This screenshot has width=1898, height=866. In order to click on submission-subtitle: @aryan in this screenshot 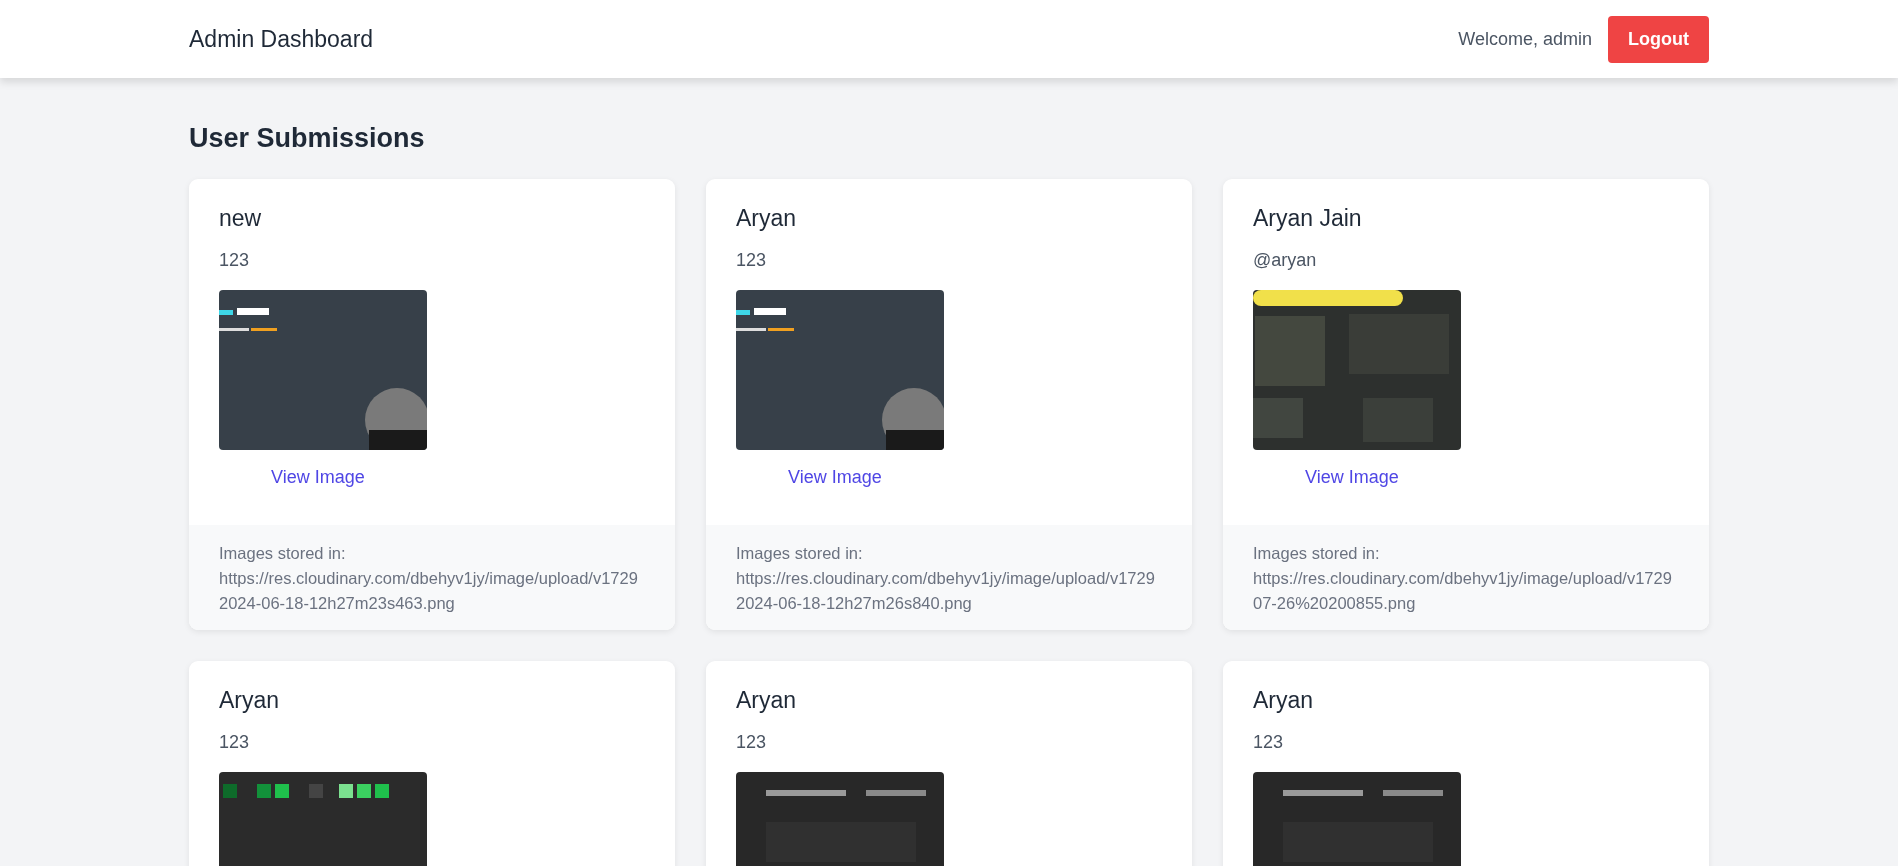, I will do `click(1285, 260)`.